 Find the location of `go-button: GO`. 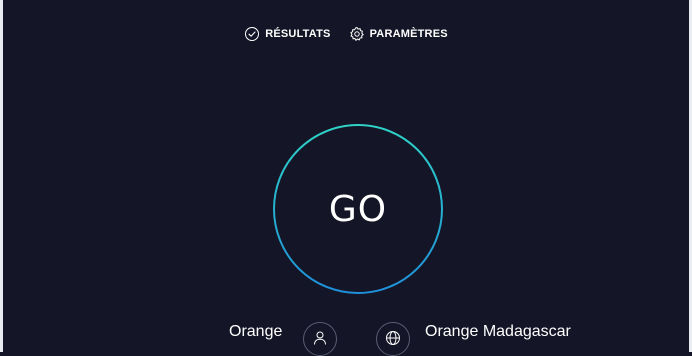

go-button: GO is located at coordinates (358, 209).